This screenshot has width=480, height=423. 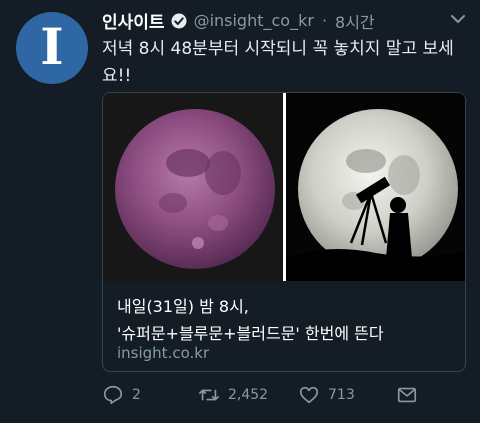 What do you see at coordinates (136, 395) in the screenshot?
I see `reply-count: 2` at bounding box center [136, 395].